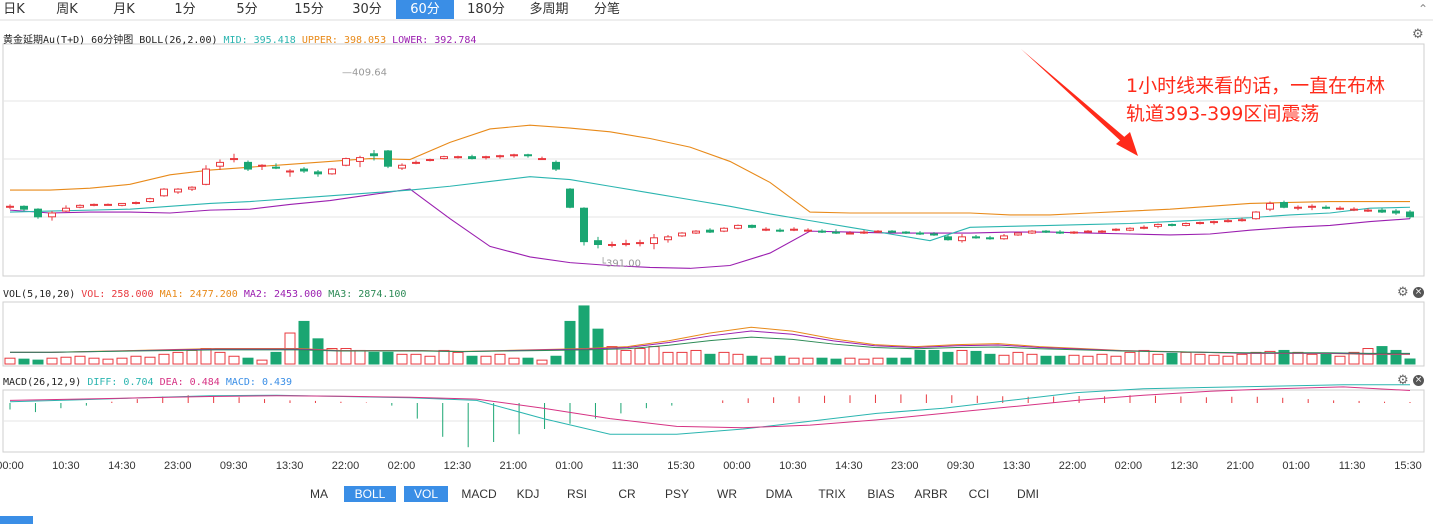 This screenshot has height=524, width=1433. What do you see at coordinates (370, 494) in the screenshot?
I see `indicator-tab: BOLL` at bounding box center [370, 494].